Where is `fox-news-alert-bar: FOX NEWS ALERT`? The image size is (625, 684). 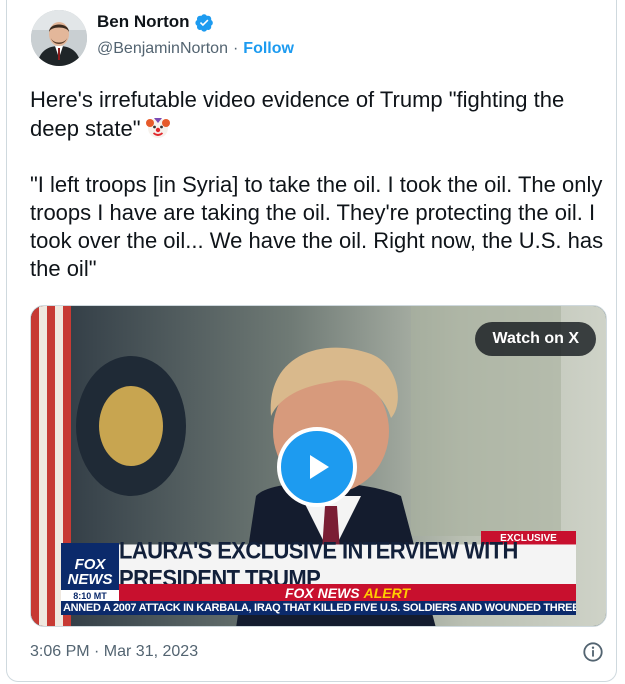 fox-news-alert-bar: FOX NEWS ALERT is located at coordinates (347, 592).